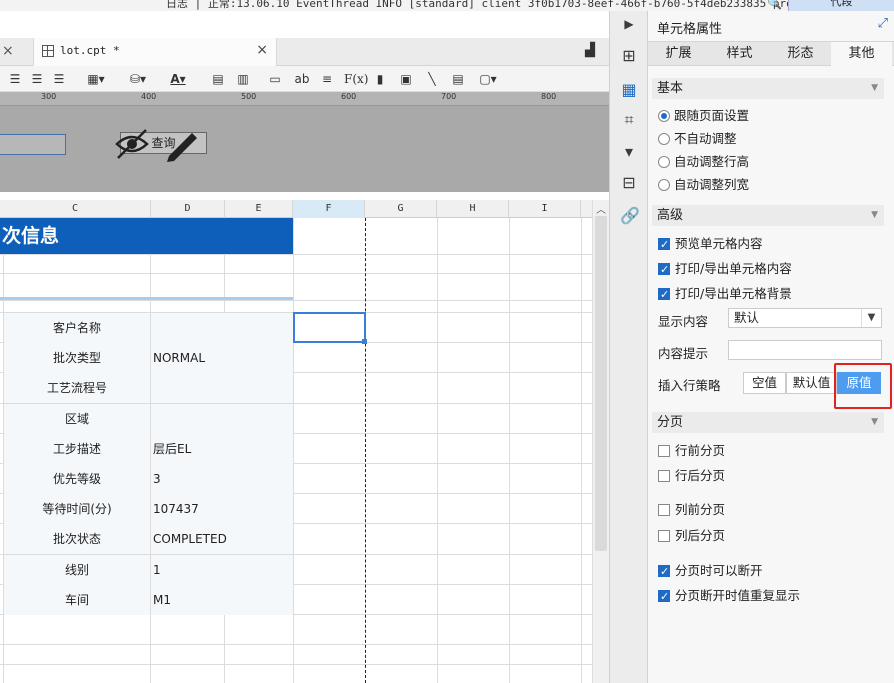 The image size is (894, 683). I want to click on section-paging: 分页 ▼, so click(768, 422).